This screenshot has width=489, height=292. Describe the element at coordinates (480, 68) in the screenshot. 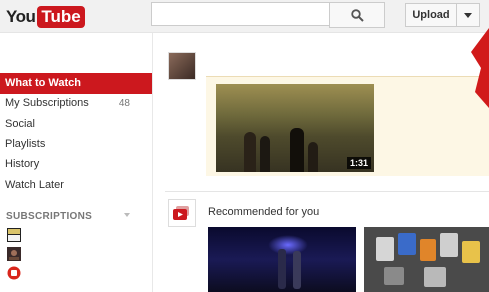

I see `annotation-arrow` at that location.